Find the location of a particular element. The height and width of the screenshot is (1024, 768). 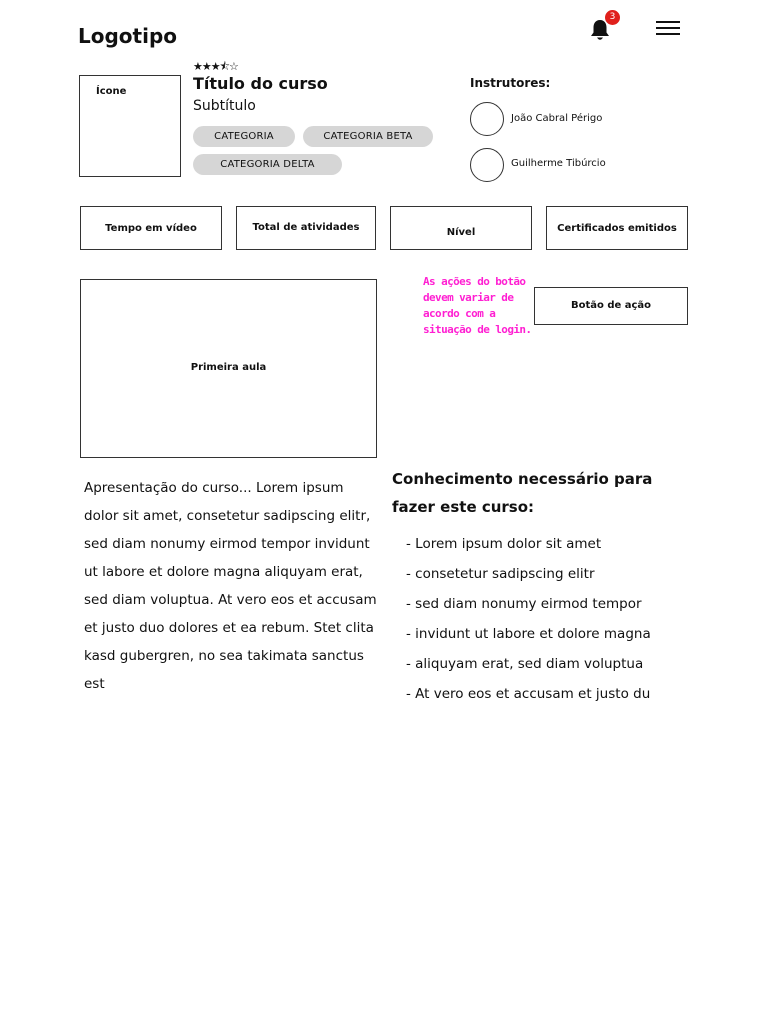

list-item: - sed diam nonumy eirmod tempor is located at coordinates (524, 604).